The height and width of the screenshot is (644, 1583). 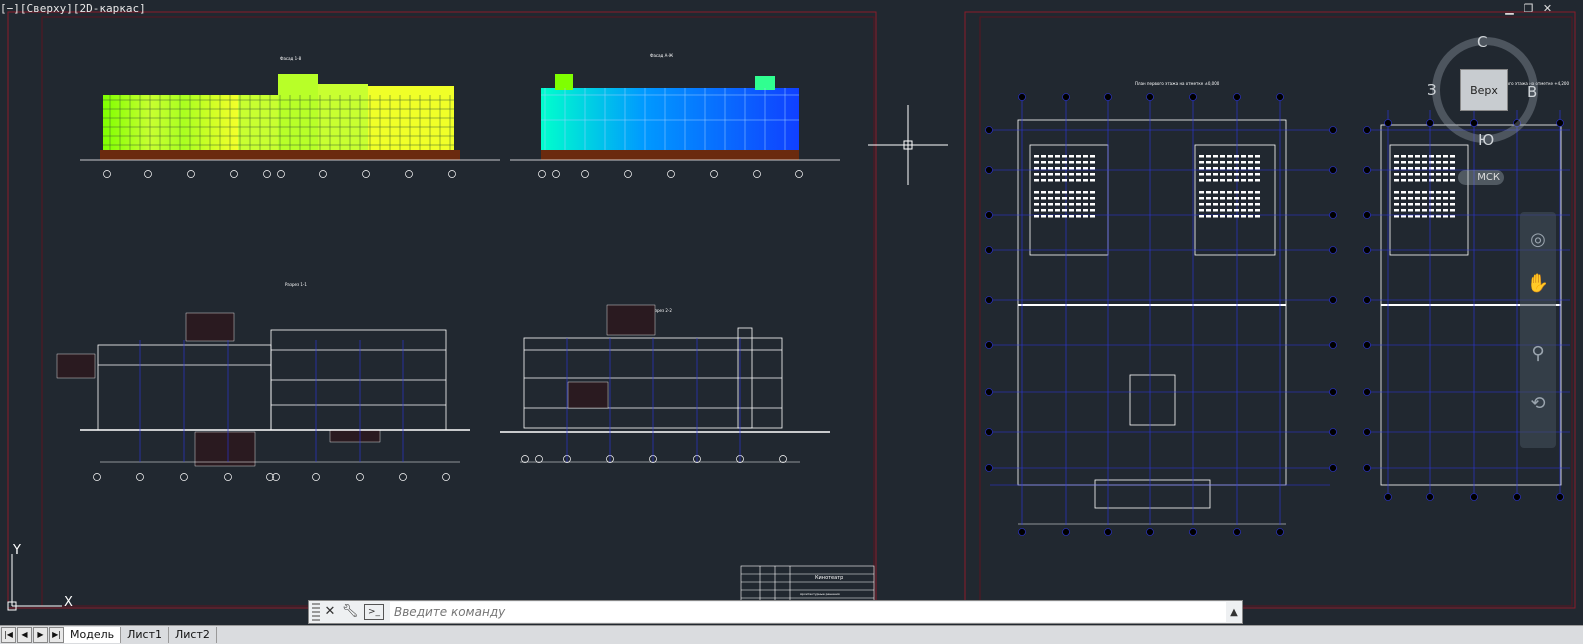 What do you see at coordinates (109, 8) in the screenshot?
I see `visual-style: [2D-каркас]` at bounding box center [109, 8].